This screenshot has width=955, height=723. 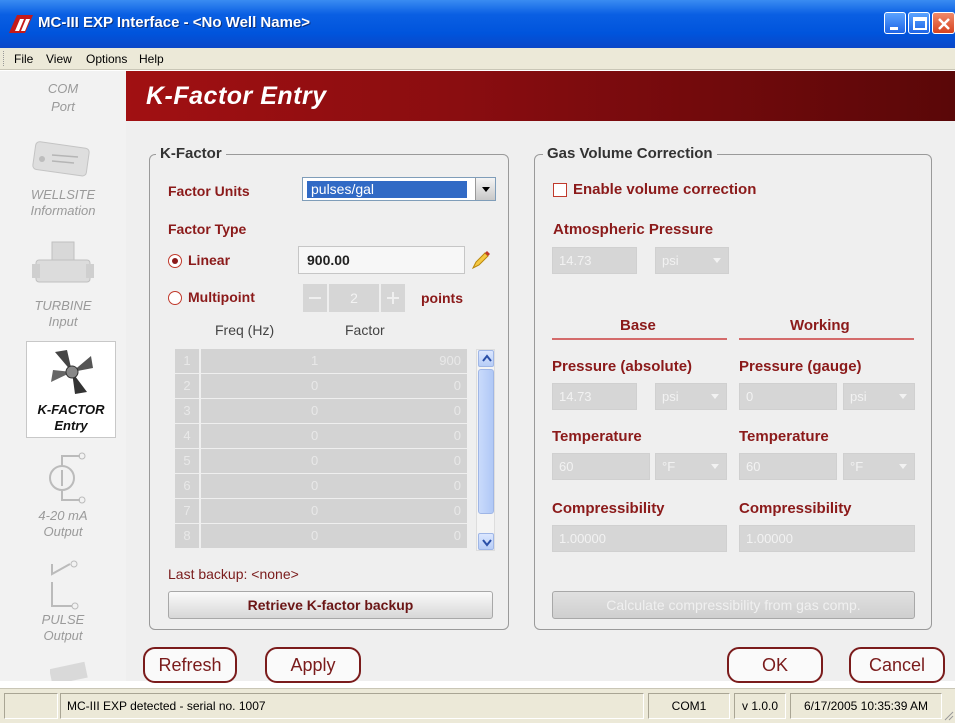 What do you see at coordinates (594, 396) in the screenshot?
I see `base-pressure-input: 14.73` at bounding box center [594, 396].